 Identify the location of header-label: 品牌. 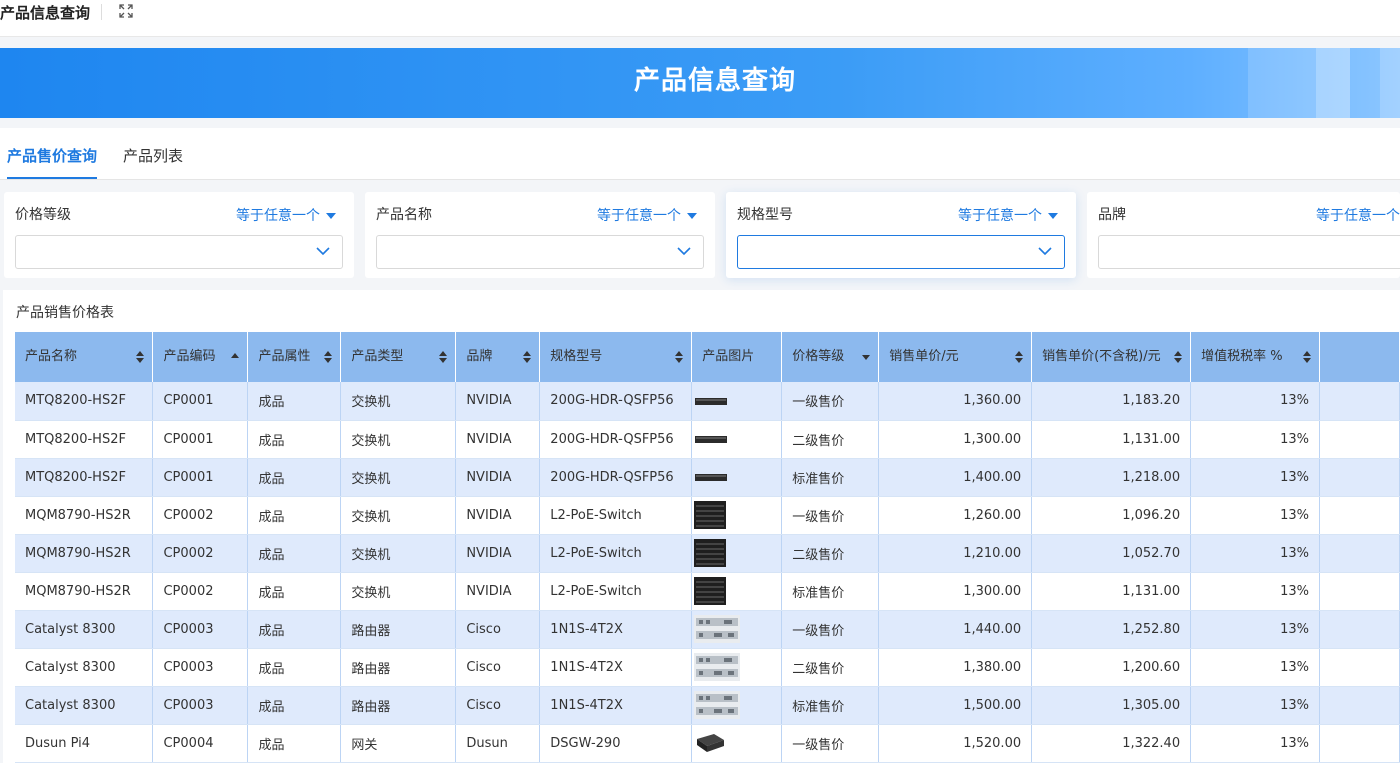
(479, 356).